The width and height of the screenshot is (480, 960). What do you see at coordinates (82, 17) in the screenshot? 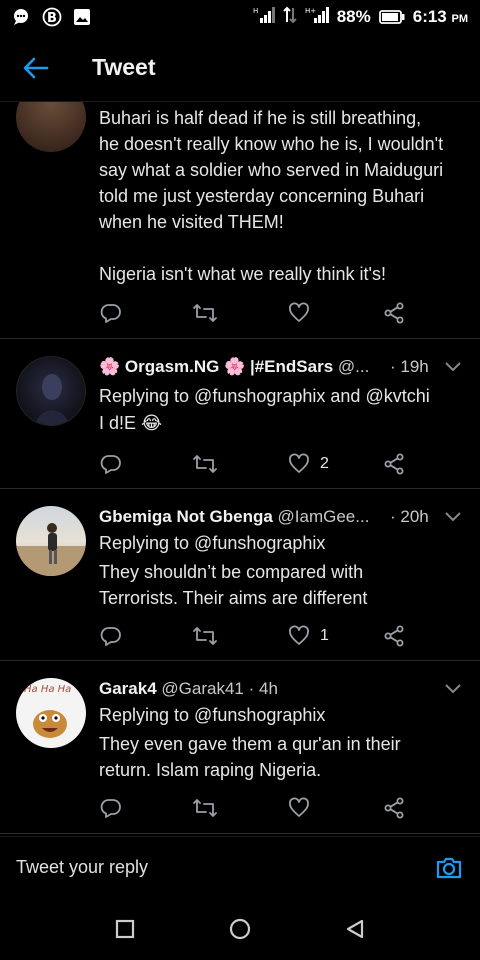
I see `image-icon` at bounding box center [82, 17].